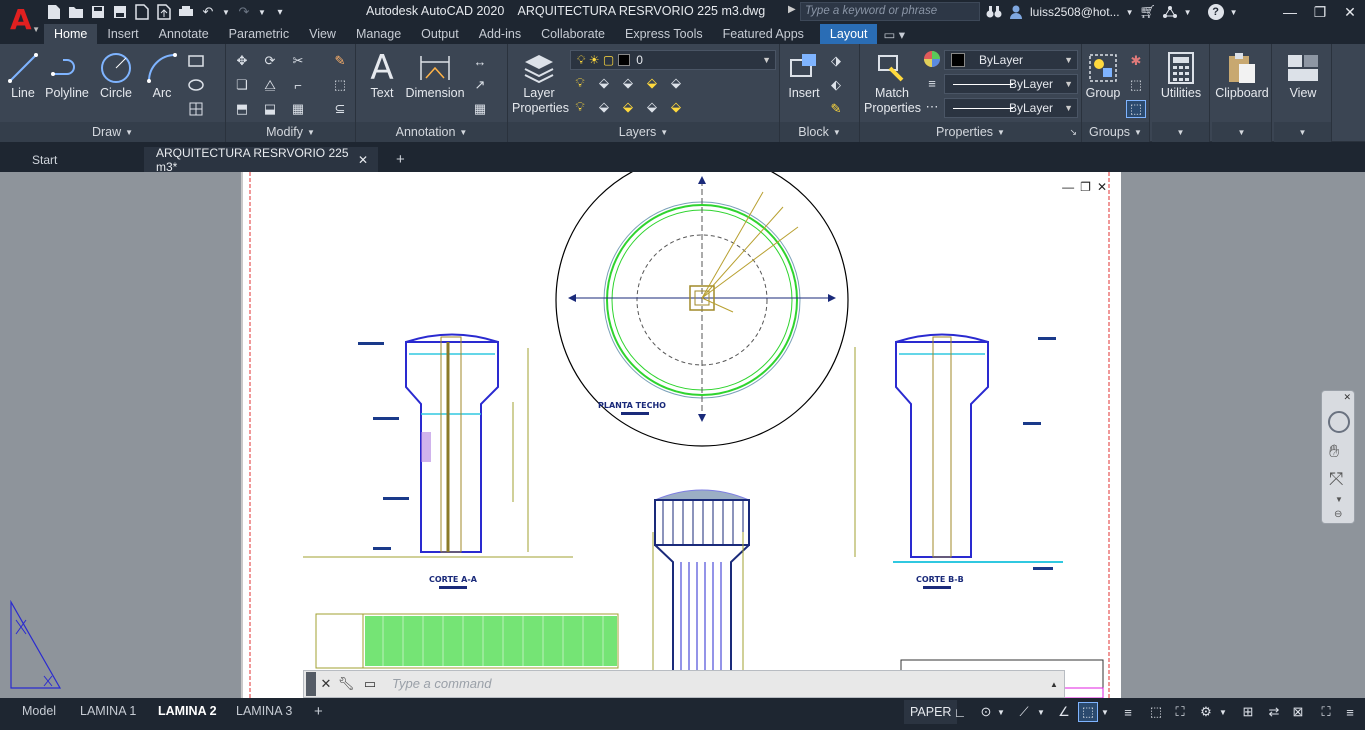  What do you see at coordinates (1128, 712) in the screenshot?
I see `lineweight-toggle-icon: ≡` at bounding box center [1128, 712].